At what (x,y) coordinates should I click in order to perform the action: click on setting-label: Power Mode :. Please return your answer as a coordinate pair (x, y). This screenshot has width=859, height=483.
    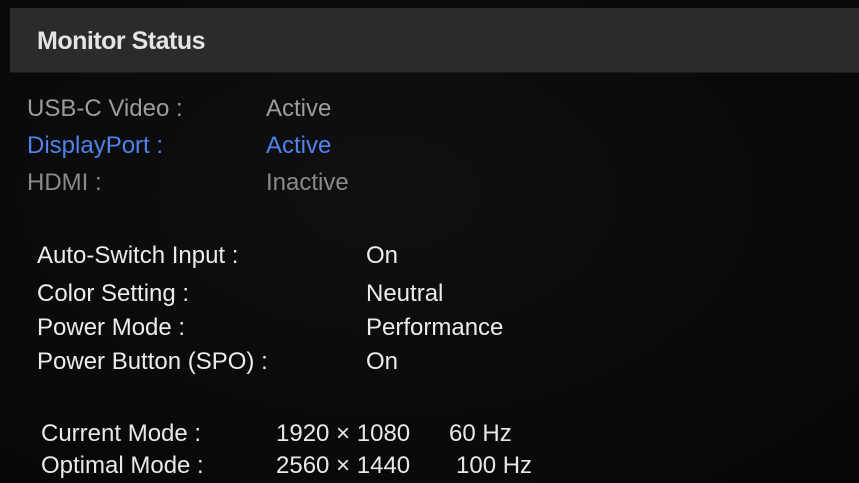
    Looking at the image, I should click on (111, 327).